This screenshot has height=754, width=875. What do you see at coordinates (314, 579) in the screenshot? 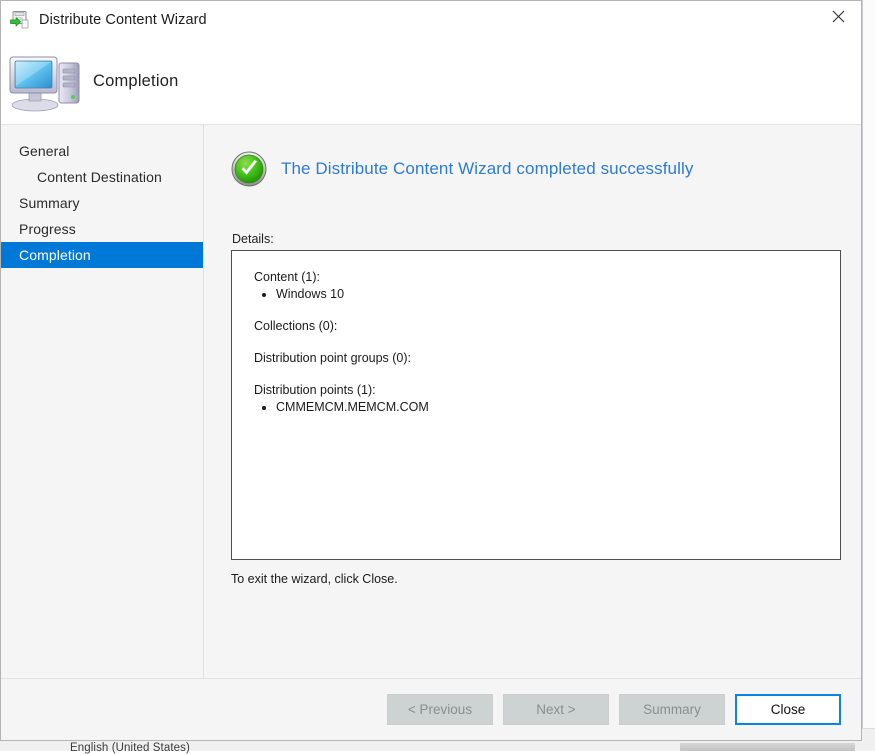
I see `exit-hint: To exit the wizard, click Close.` at bounding box center [314, 579].